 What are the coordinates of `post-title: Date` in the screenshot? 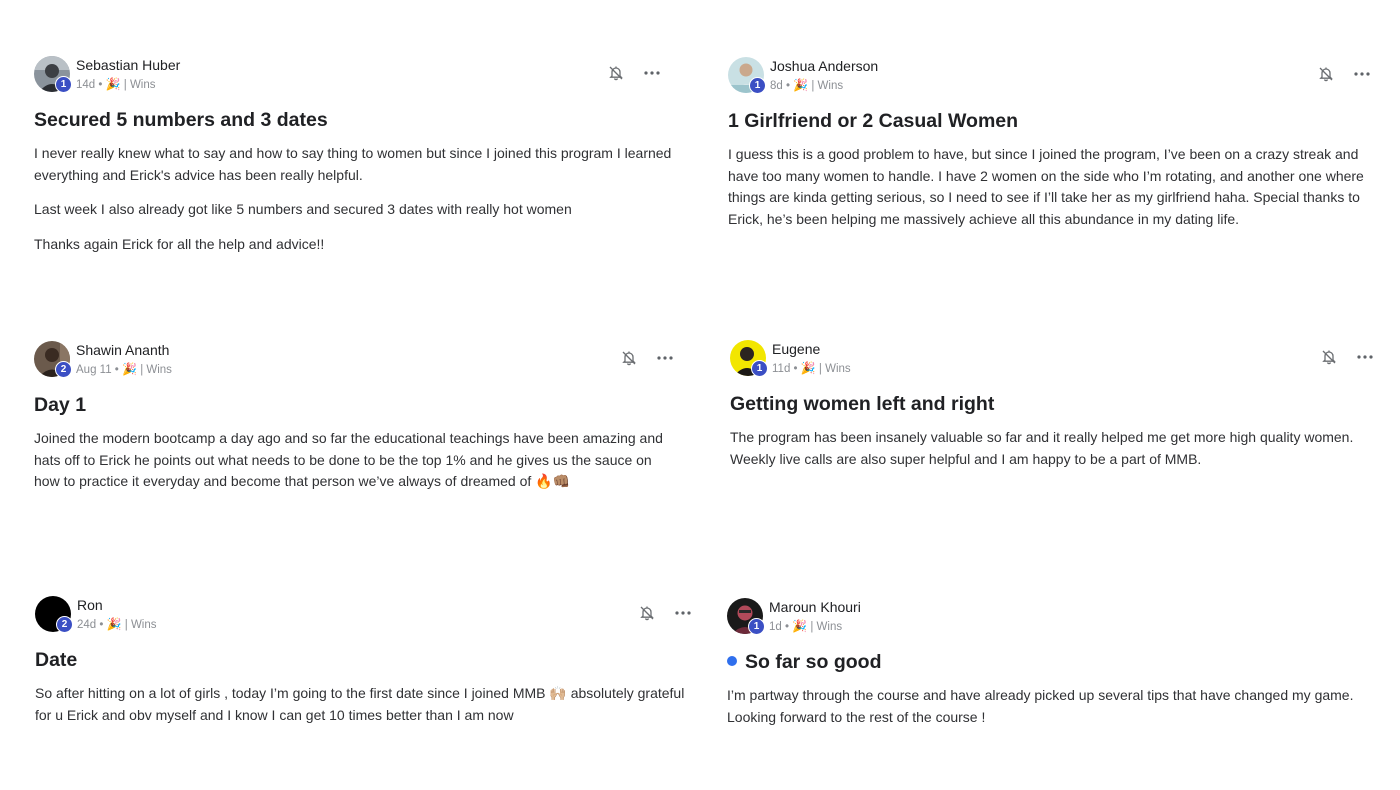 It's located at (363, 660).